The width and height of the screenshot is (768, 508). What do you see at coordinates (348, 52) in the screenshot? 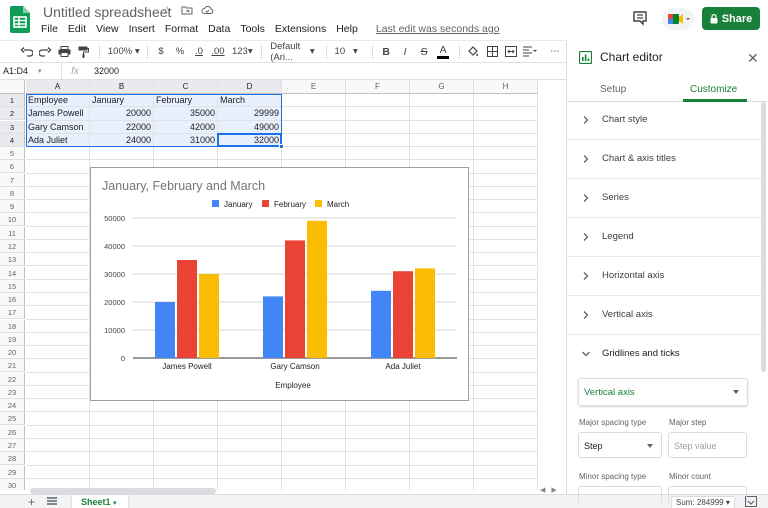
I see `font-size-select: 10 ▾` at bounding box center [348, 52].